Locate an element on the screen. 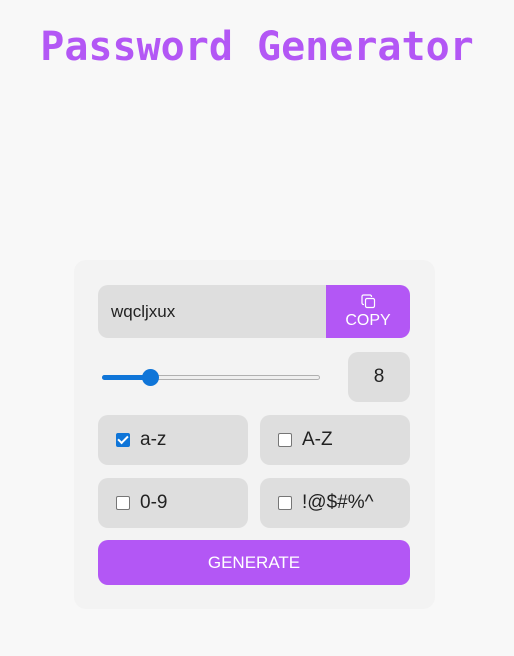 Image resolution: width=514 pixels, height=656 pixels. option-label: A-Z is located at coordinates (317, 439).